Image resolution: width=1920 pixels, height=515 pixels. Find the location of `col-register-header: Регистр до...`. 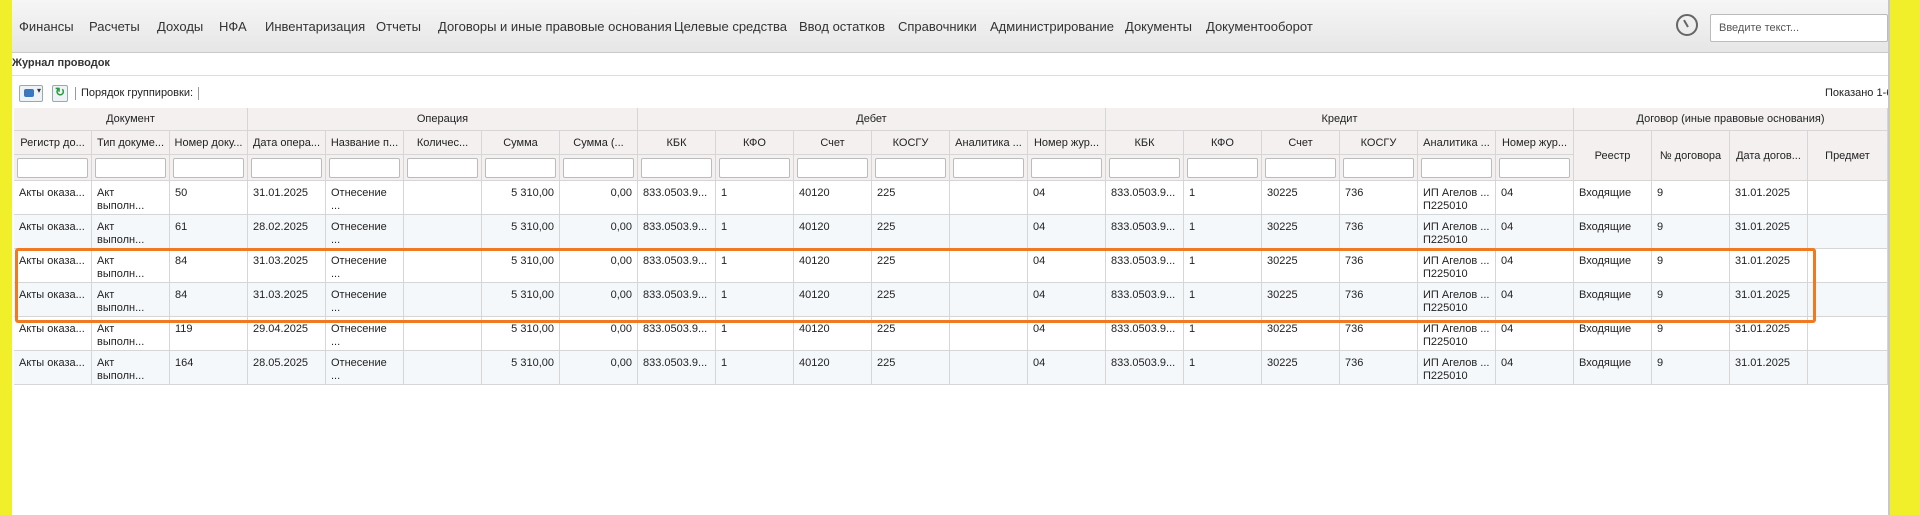

col-register-header: Регистр до... is located at coordinates (53, 143).